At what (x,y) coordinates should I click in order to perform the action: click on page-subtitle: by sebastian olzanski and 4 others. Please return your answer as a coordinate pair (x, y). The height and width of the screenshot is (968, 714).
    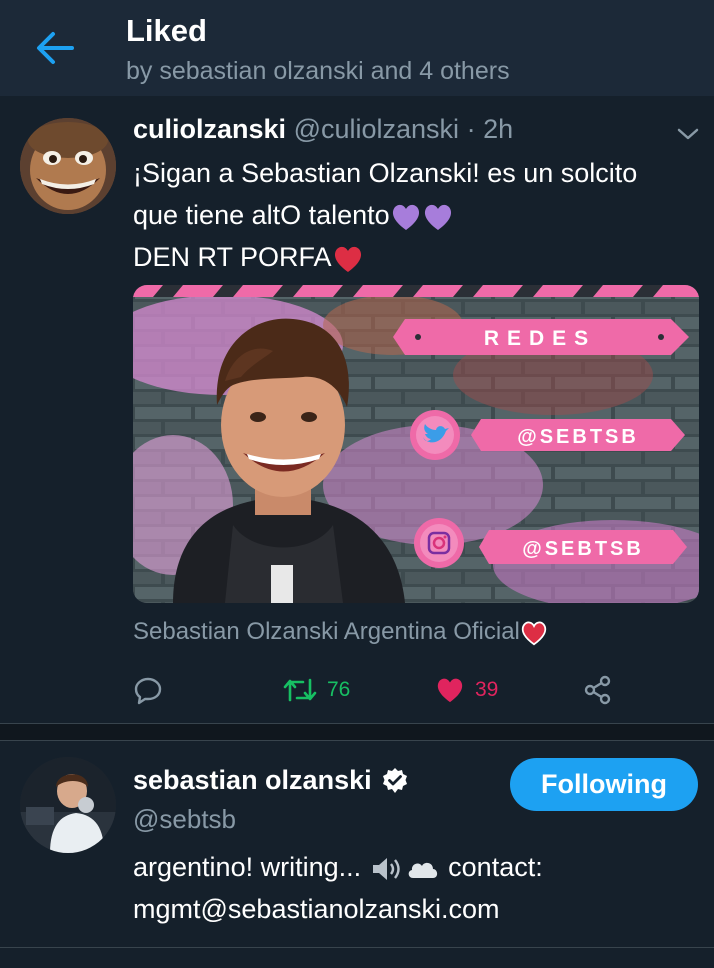
    Looking at the image, I should click on (318, 71).